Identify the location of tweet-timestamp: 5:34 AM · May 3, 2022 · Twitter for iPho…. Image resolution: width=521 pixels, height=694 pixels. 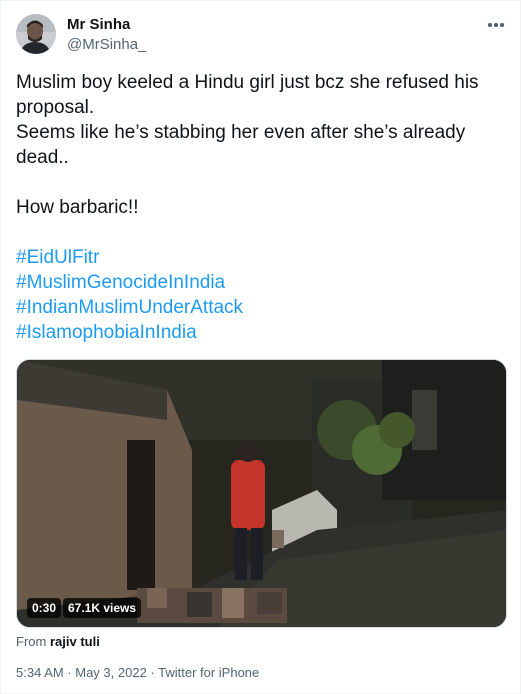
(137, 672).